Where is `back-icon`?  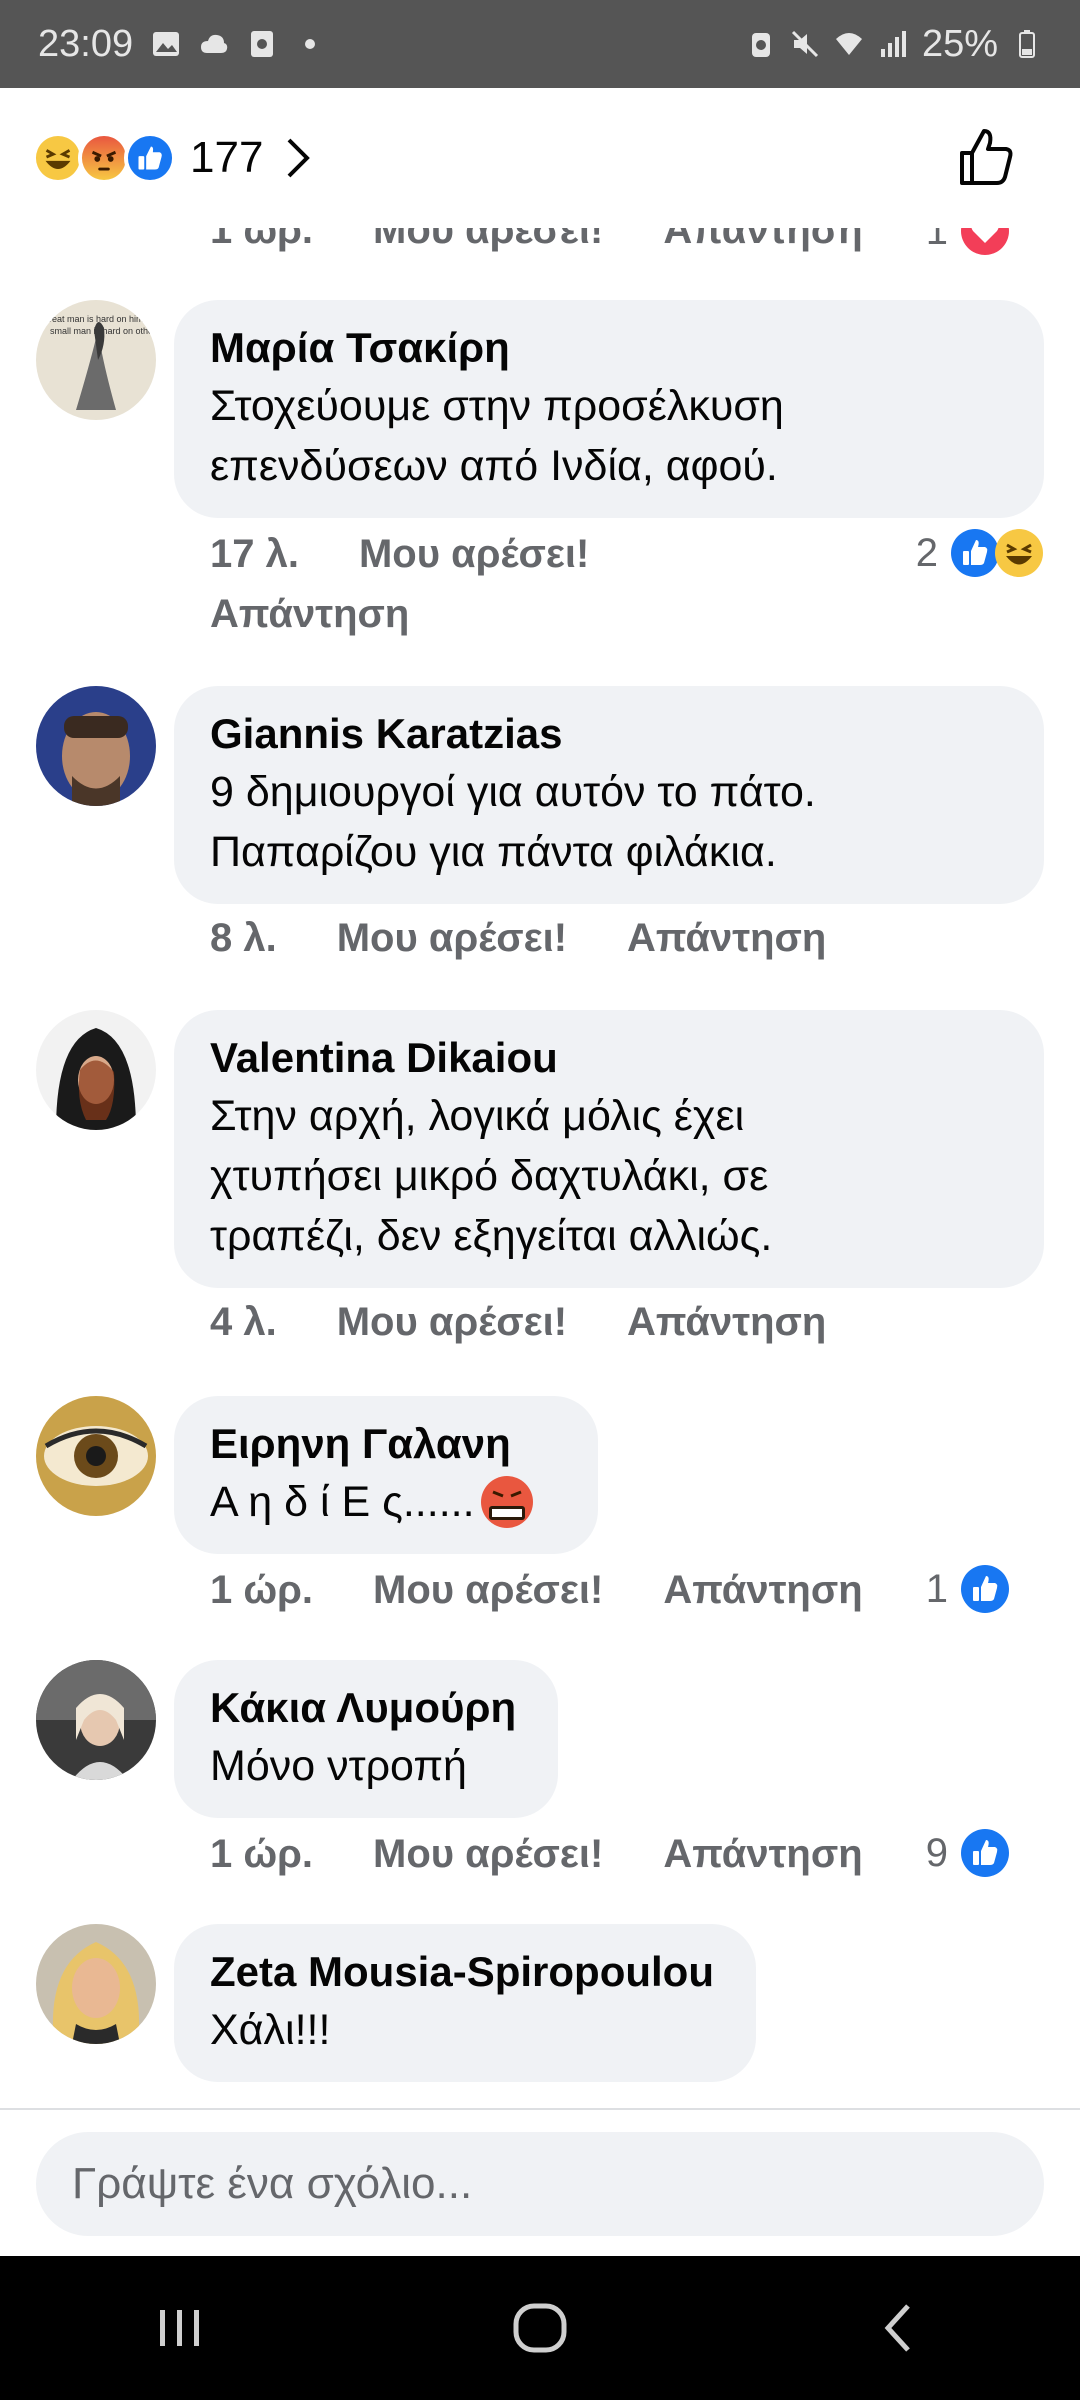
back-icon is located at coordinates (897, 2328).